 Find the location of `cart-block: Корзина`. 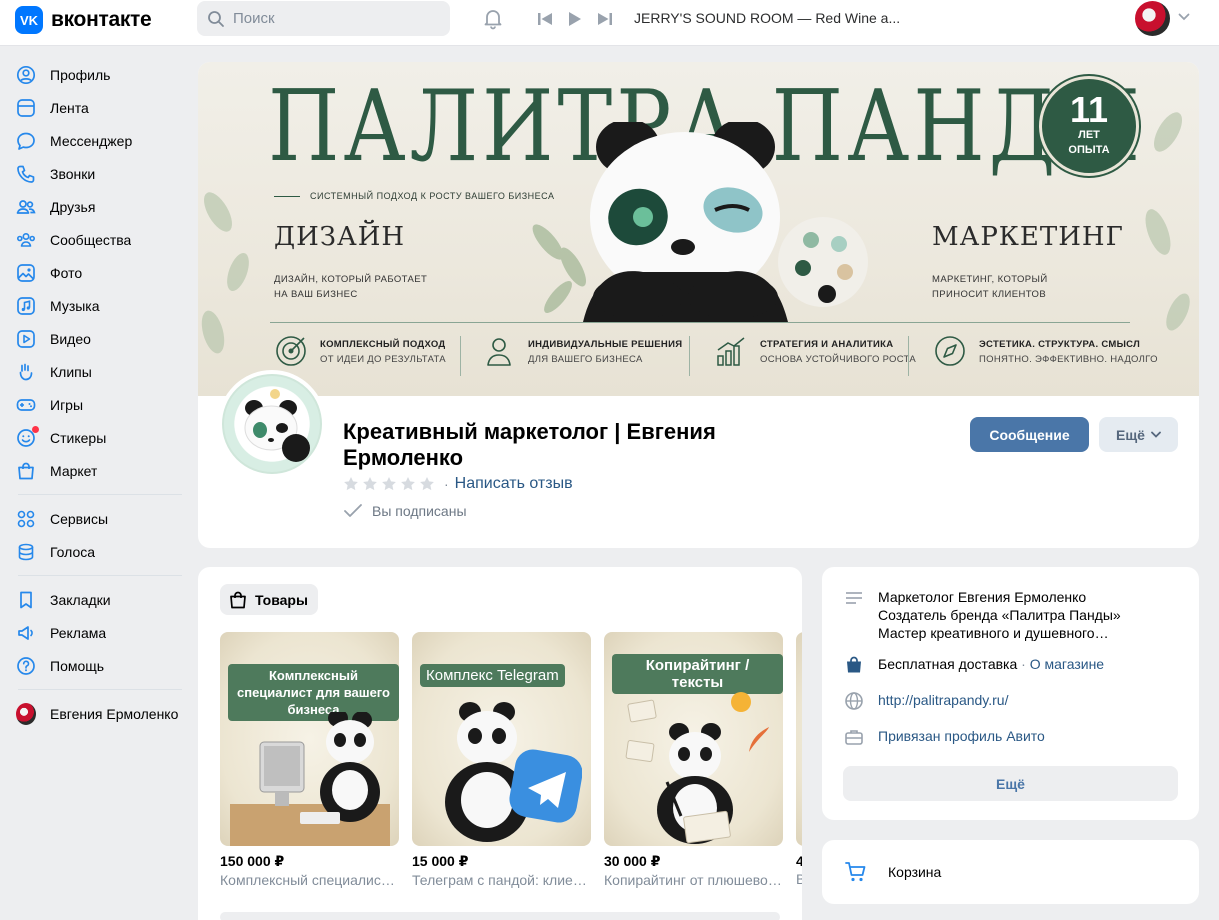

cart-block: Корзина is located at coordinates (1010, 872).